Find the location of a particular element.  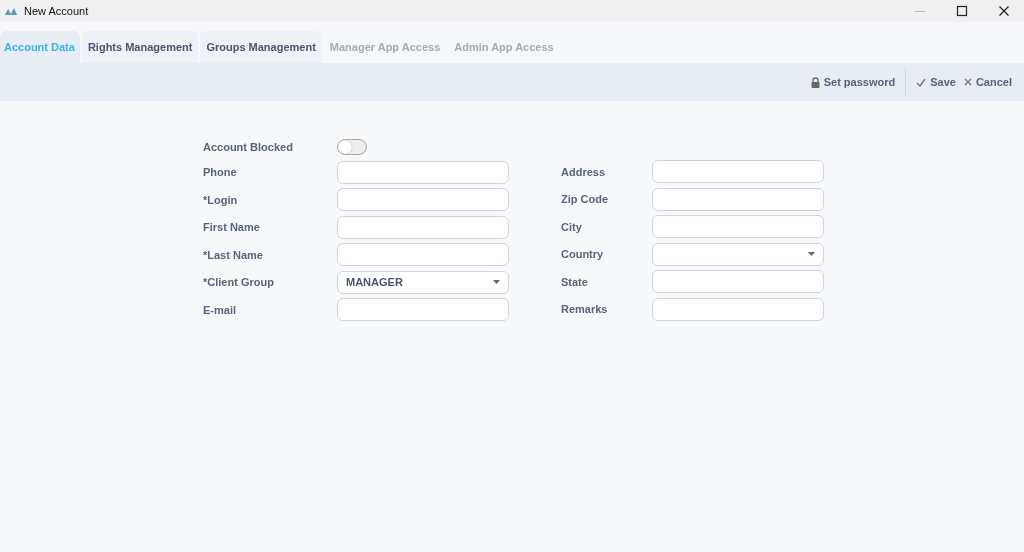

cancel-button: Cancel is located at coordinates (987, 82).